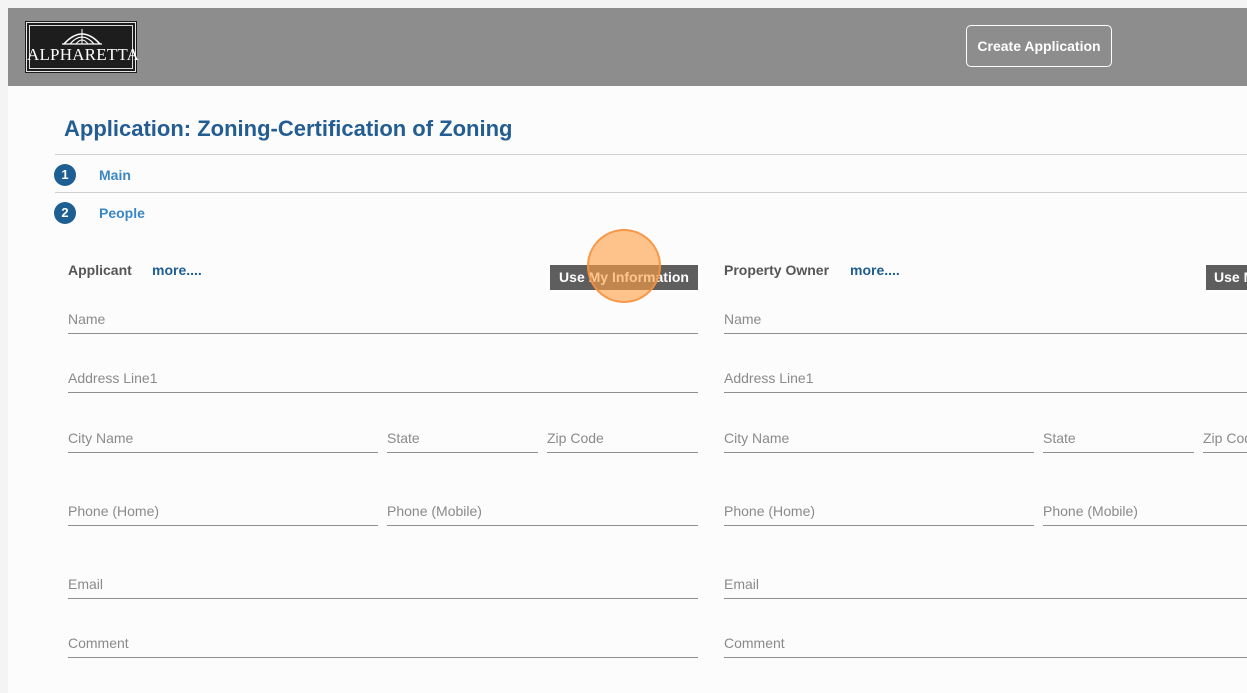  I want to click on applicant-zip-field, so click(622, 435).